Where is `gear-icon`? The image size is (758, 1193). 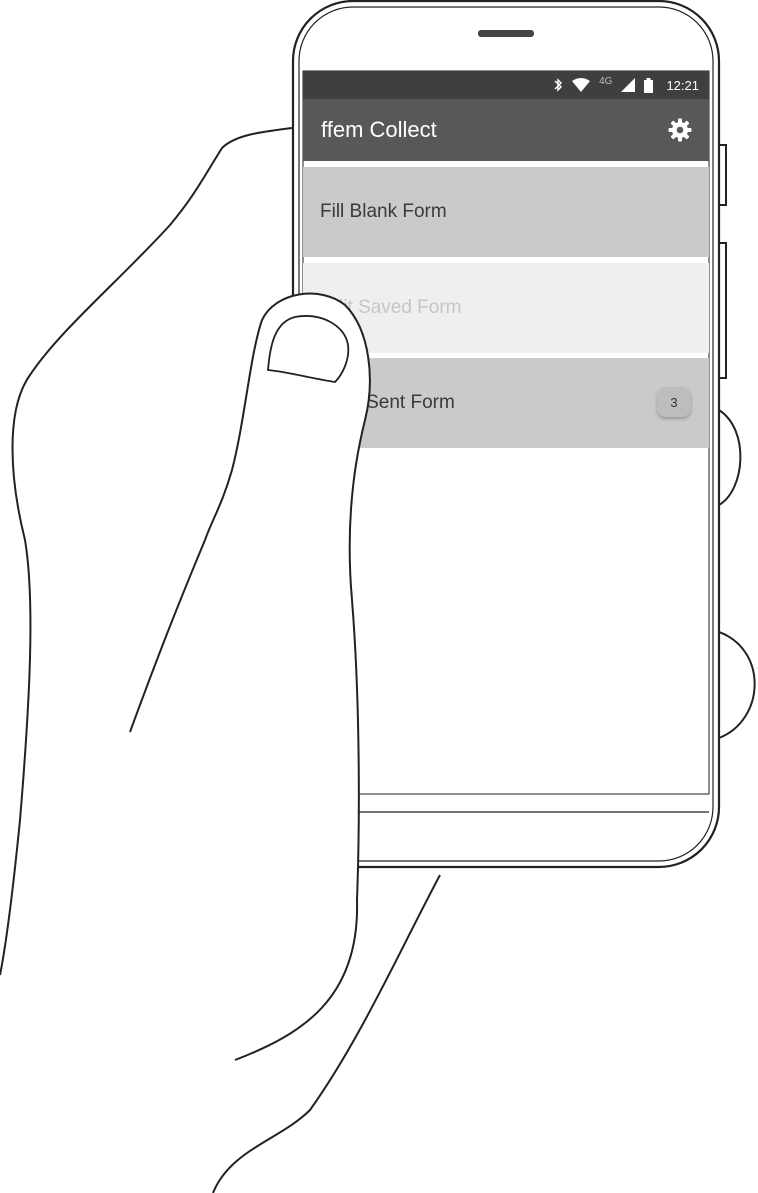
gear-icon is located at coordinates (680, 130).